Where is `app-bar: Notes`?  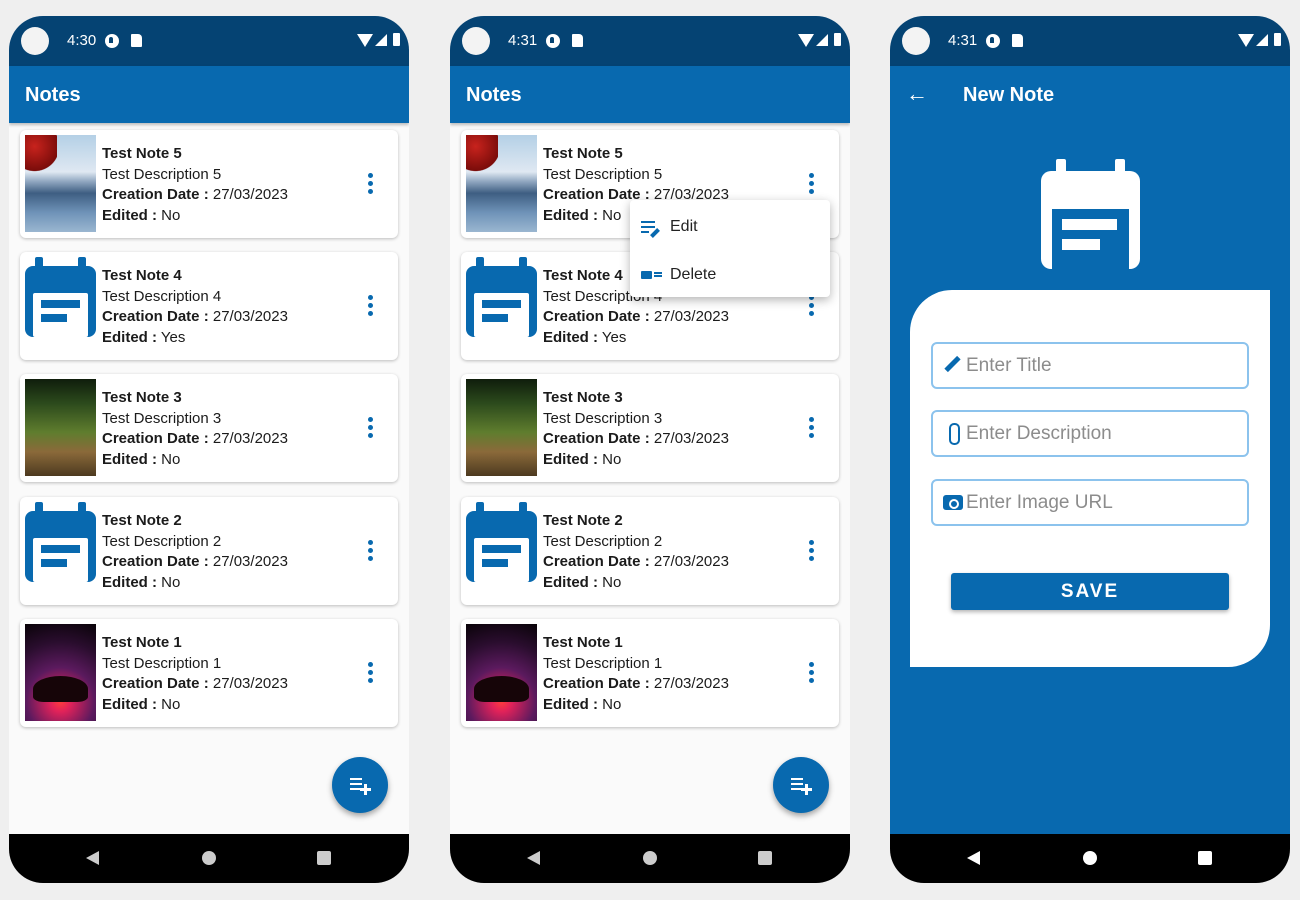 app-bar: Notes is located at coordinates (209, 94).